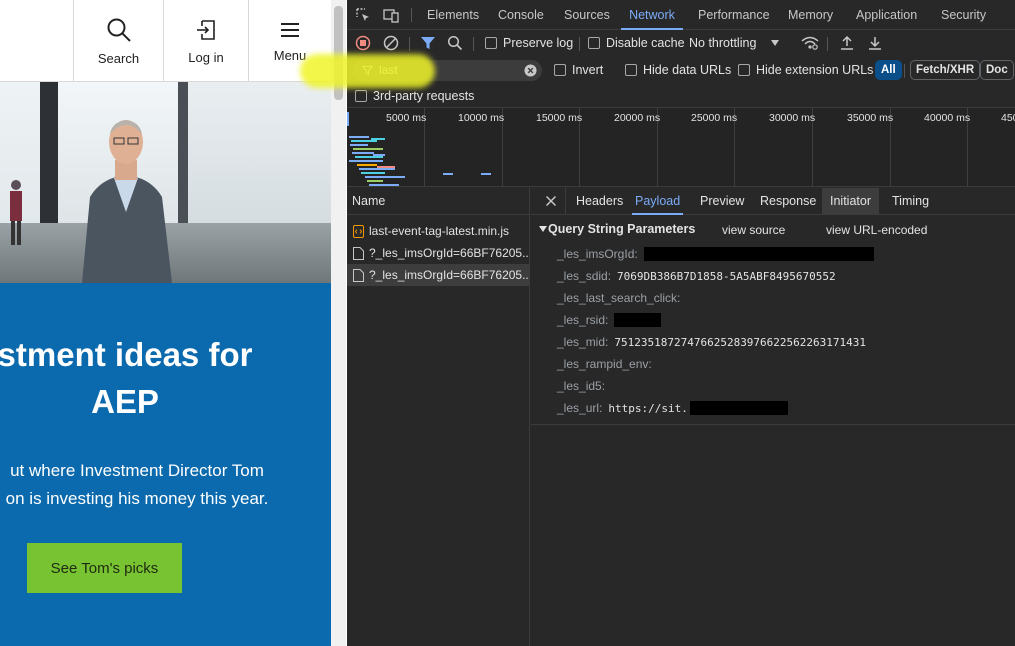  What do you see at coordinates (583, 342) in the screenshot?
I see `param-key: _les_mid:` at bounding box center [583, 342].